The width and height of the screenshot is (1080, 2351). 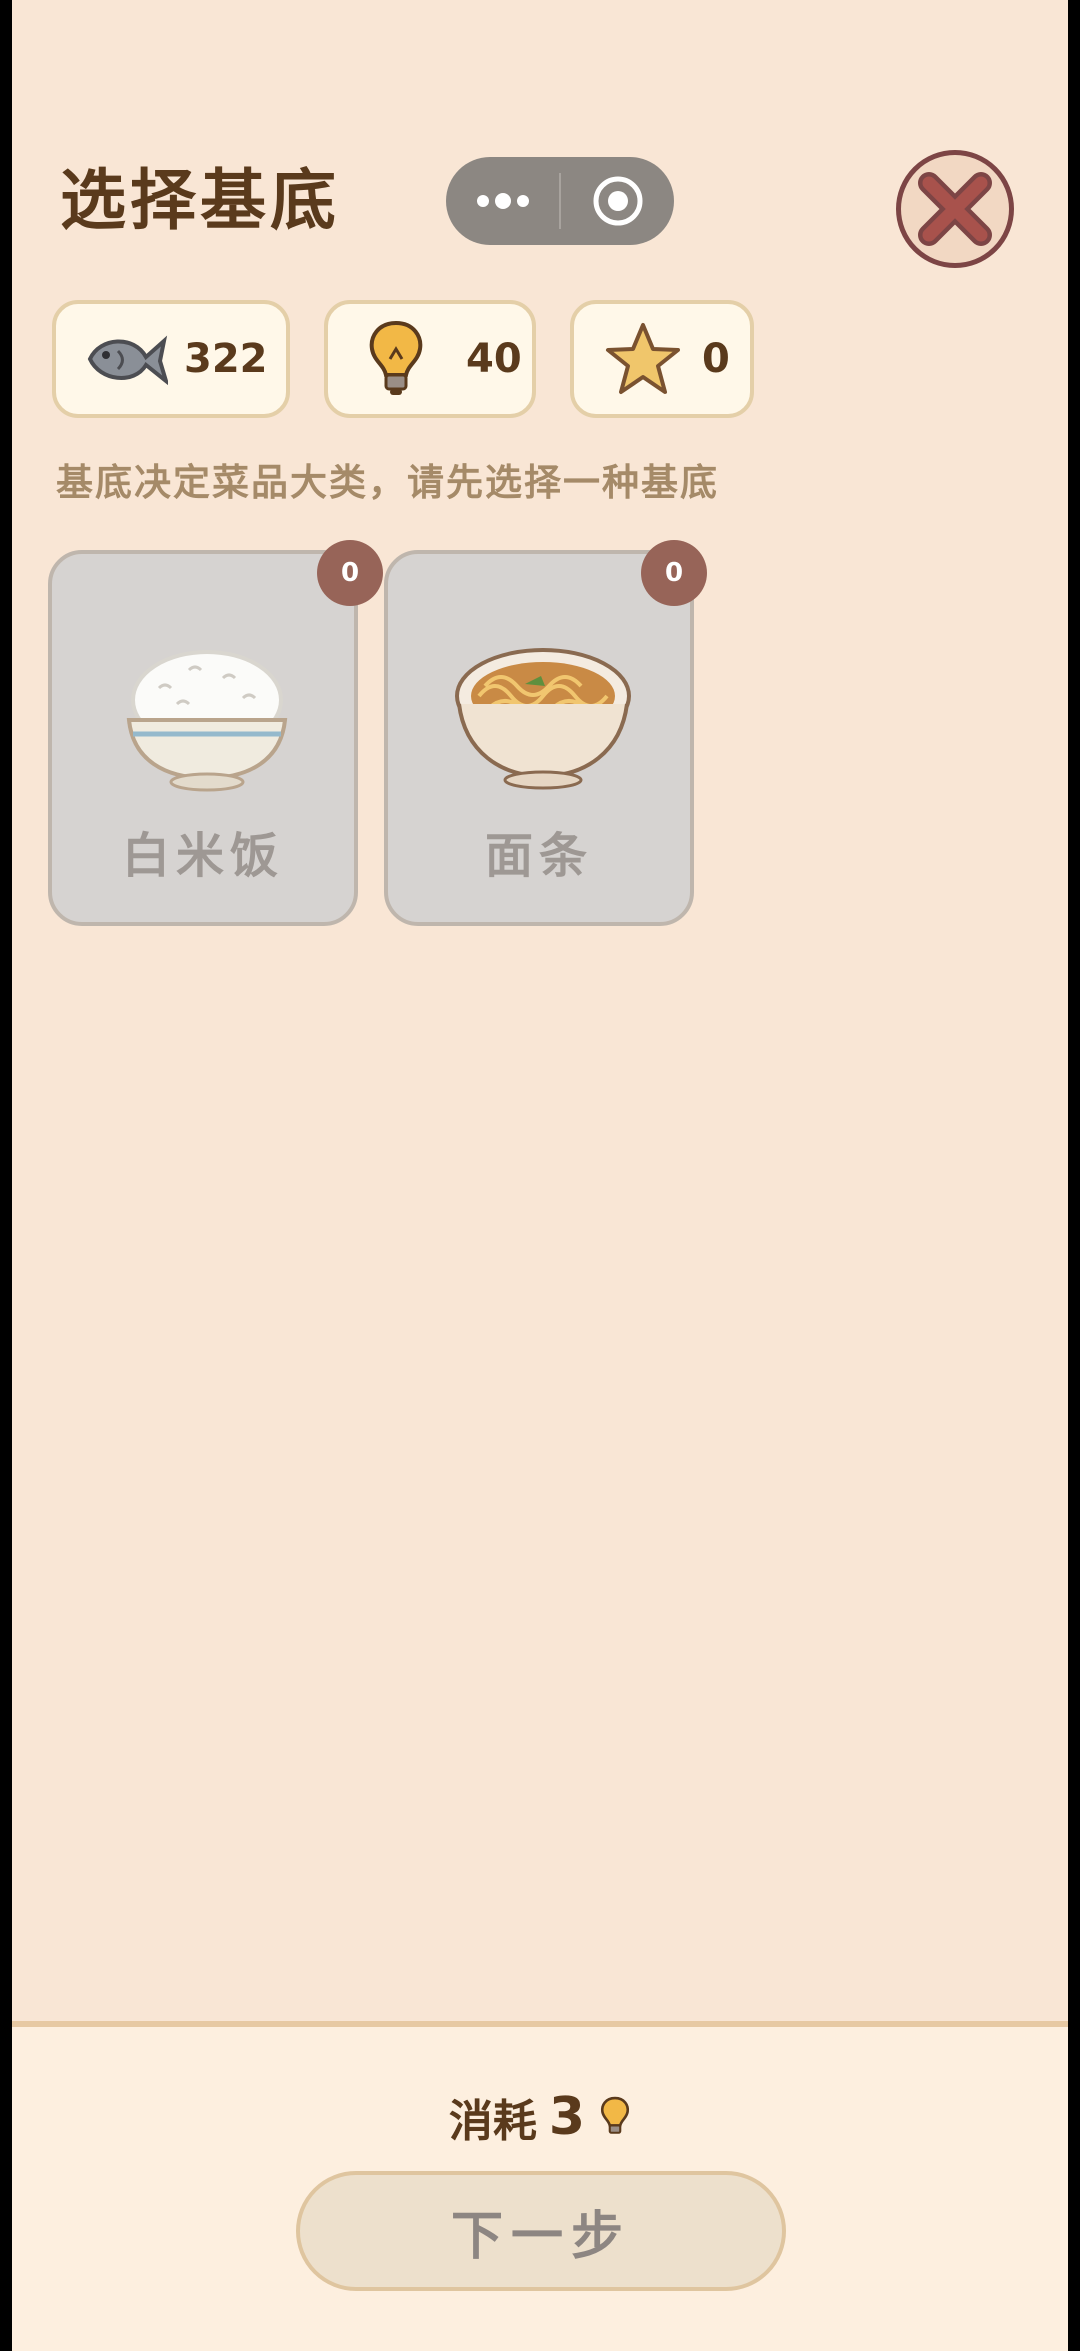 I want to click on star-count: 0, so click(x=716, y=359).